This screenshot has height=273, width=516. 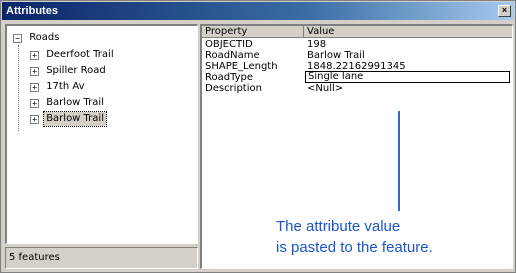 I want to click on column-header-value: Value, so click(x=408, y=32).